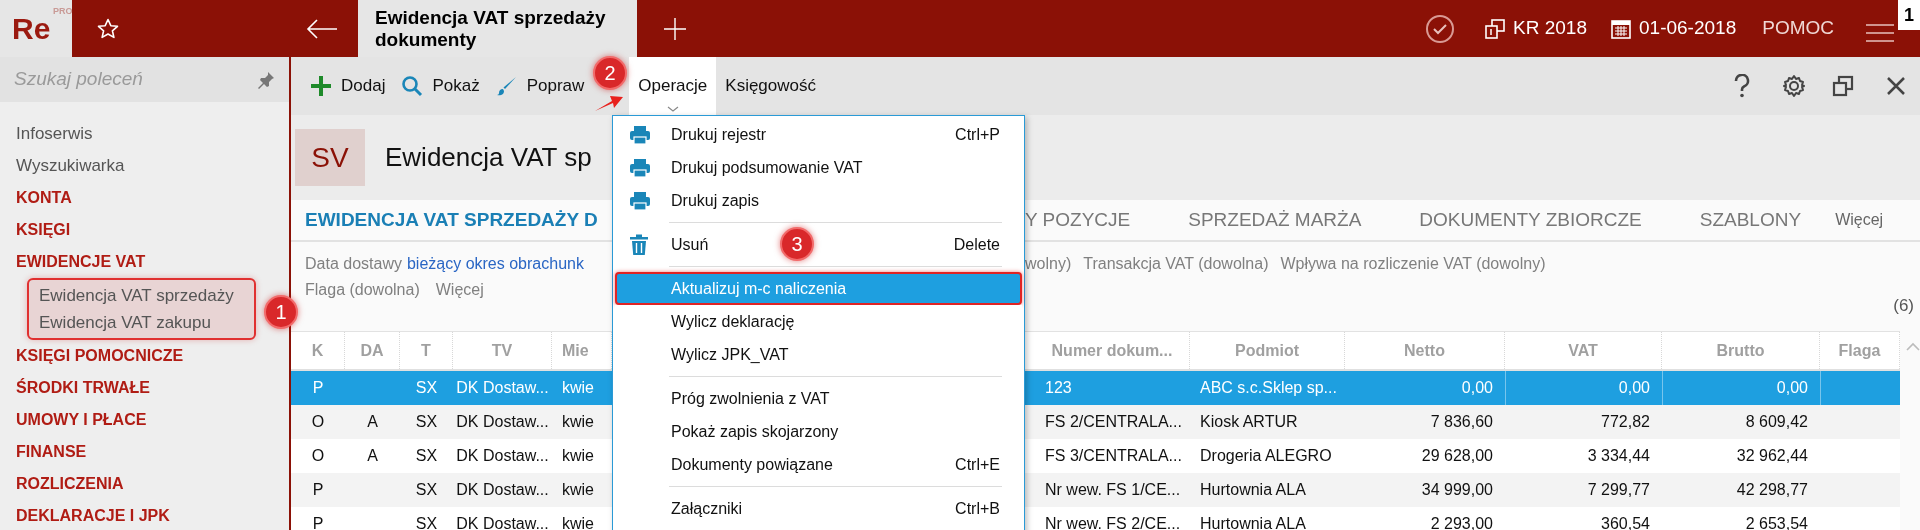 The width and height of the screenshot is (1920, 530). I want to click on app-logo: Re, so click(31, 28).